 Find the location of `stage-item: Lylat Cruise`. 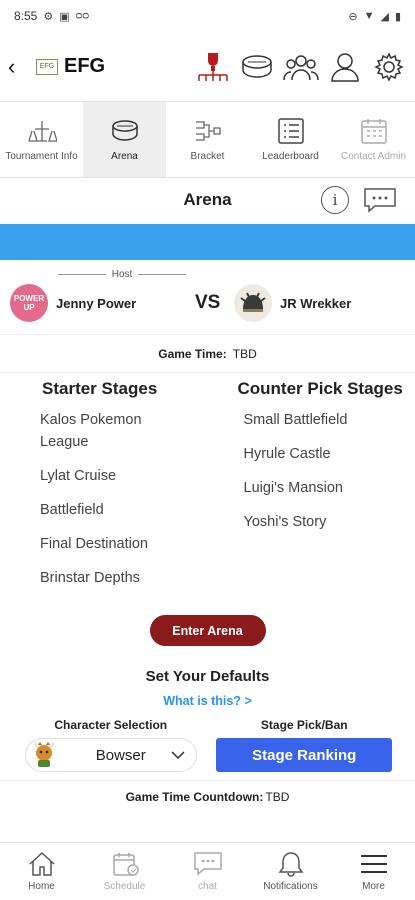

stage-item: Lylat Cruise is located at coordinates (78, 476).